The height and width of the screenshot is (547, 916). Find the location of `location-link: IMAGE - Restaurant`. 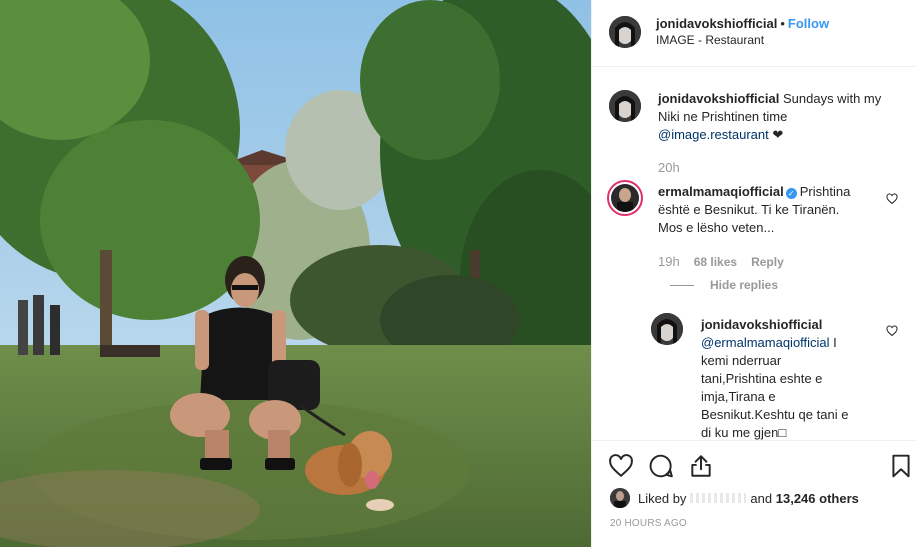

location-link: IMAGE - Restaurant is located at coordinates (710, 40).